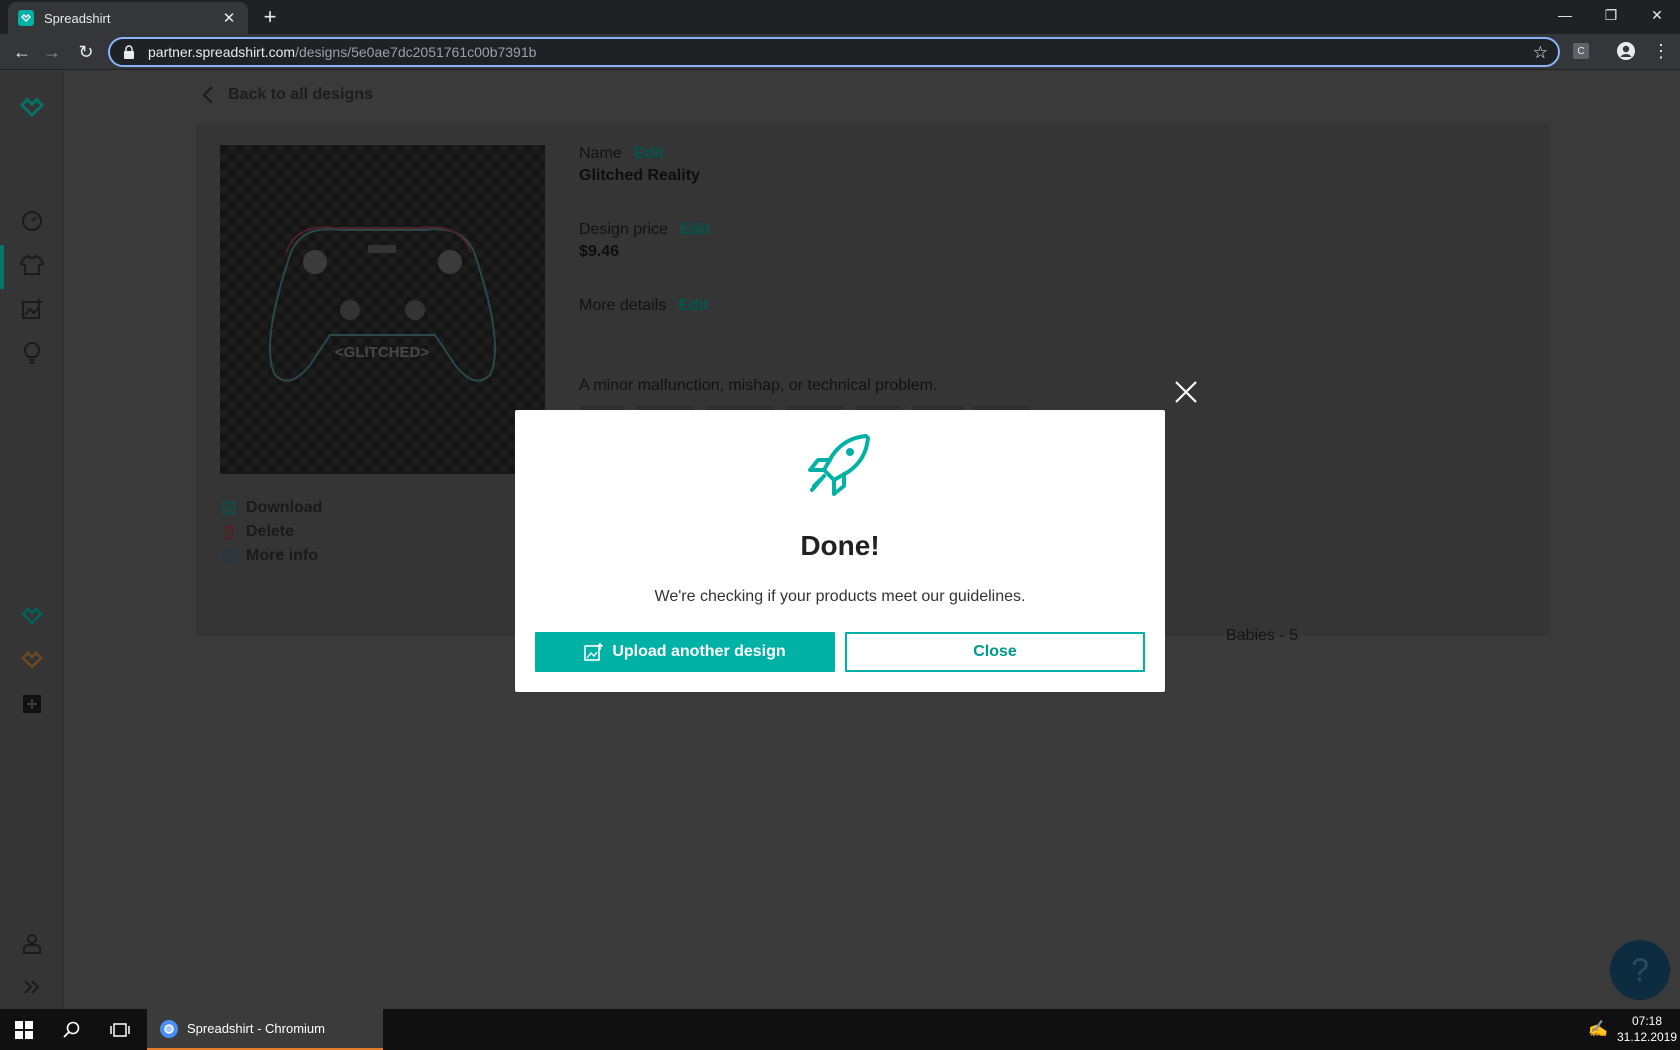  What do you see at coordinates (32, 309) in the screenshot?
I see `design-upload-icon` at bounding box center [32, 309].